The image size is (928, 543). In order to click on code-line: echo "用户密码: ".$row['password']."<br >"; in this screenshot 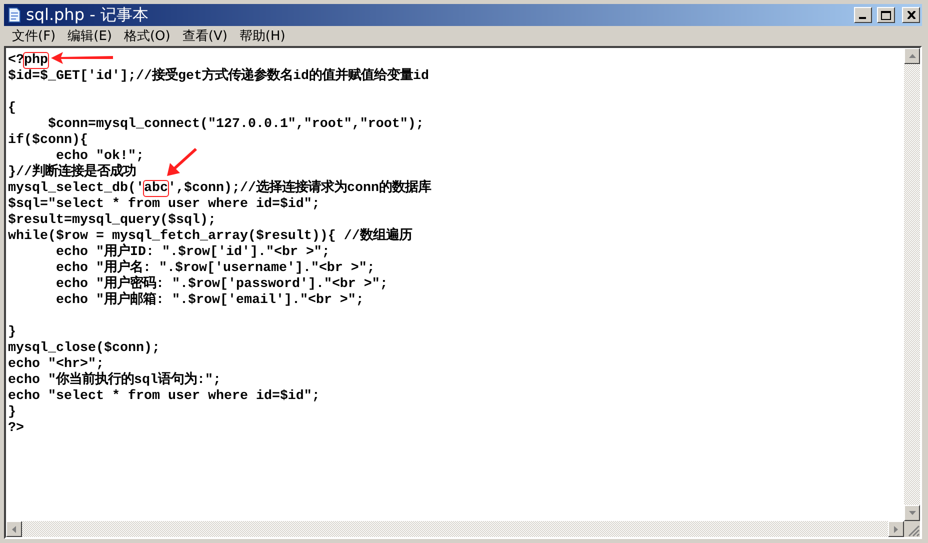, I will do `click(221, 284)`.